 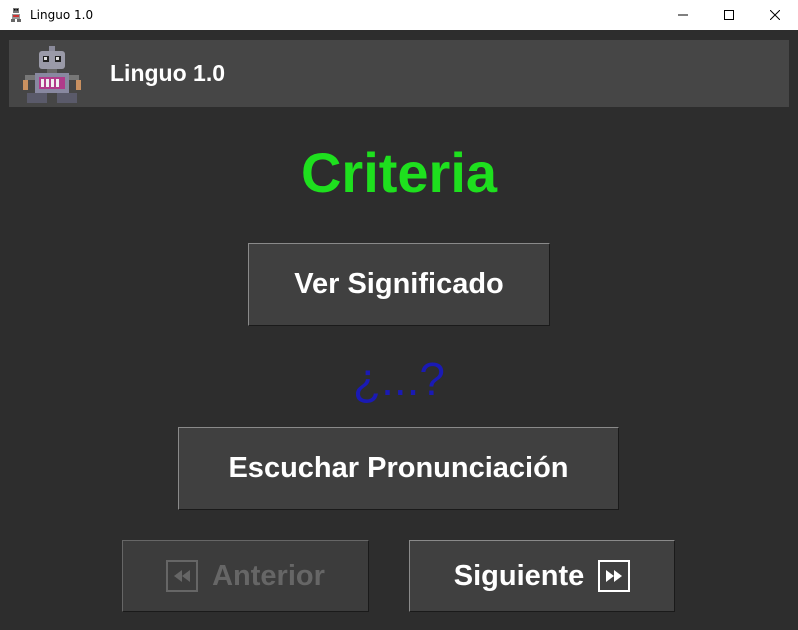 What do you see at coordinates (62, 15) in the screenshot?
I see `window-title: Linguo 1.0` at bounding box center [62, 15].